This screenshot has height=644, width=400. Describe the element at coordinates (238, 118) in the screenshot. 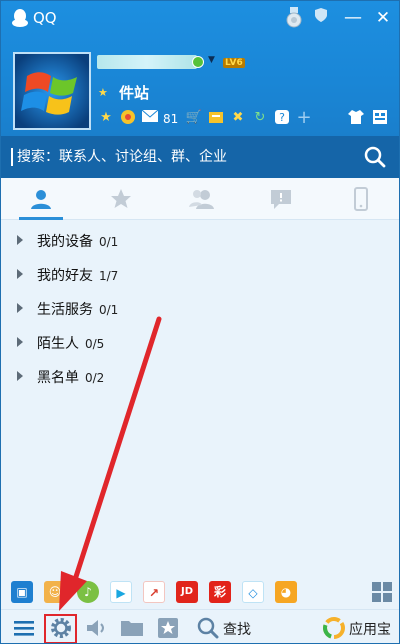

I see `game-icon: ✖` at that location.